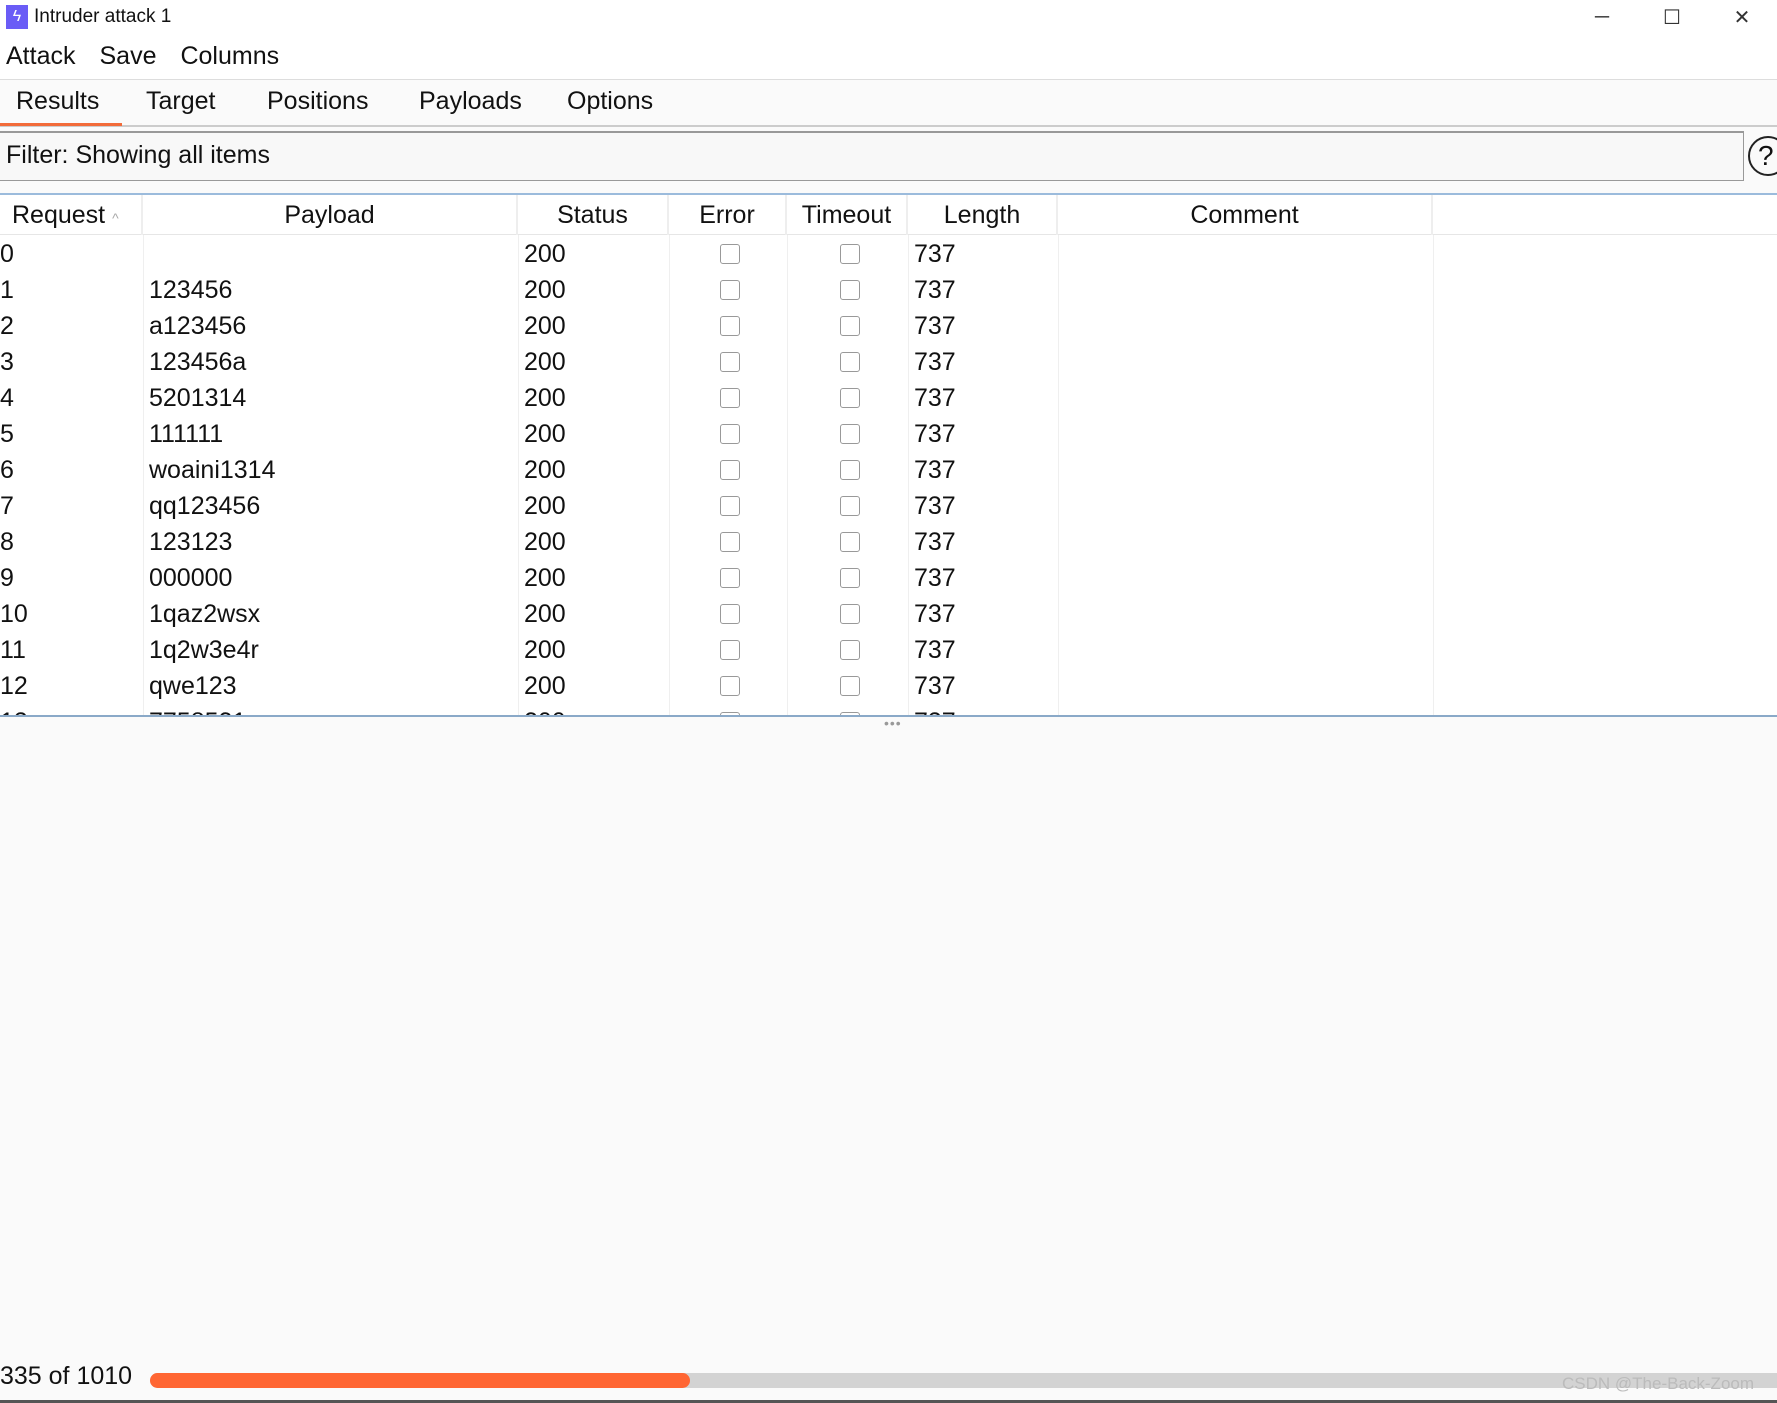 The width and height of the screenshot is (1777, 1403). Describe the element at coordinates (888, 578) in the screenshot. I see `table-row: 9 000000 200 737` at that location.